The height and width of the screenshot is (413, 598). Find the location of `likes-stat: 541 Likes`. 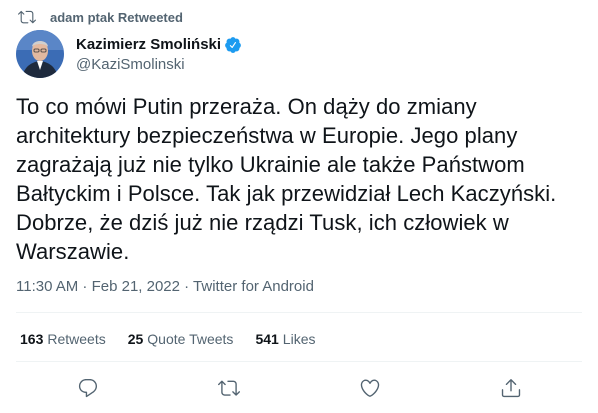

likes-stat: 541 Likes is located at coordinates (285, 339).